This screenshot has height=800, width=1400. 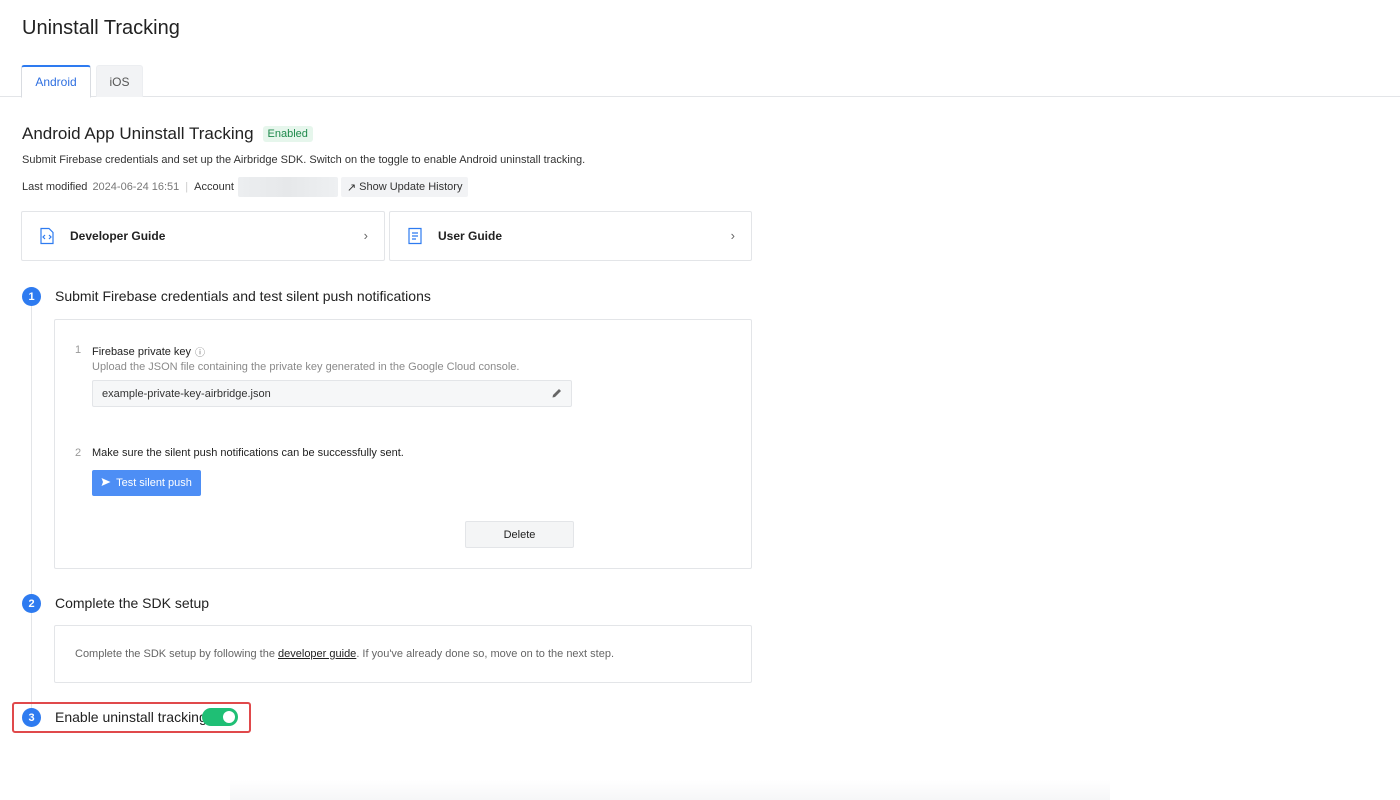 What do you see at coordinates (470, 236) in the screenshot?
I see `user-guide-label: User Guide` at bounding box center [470, 236].